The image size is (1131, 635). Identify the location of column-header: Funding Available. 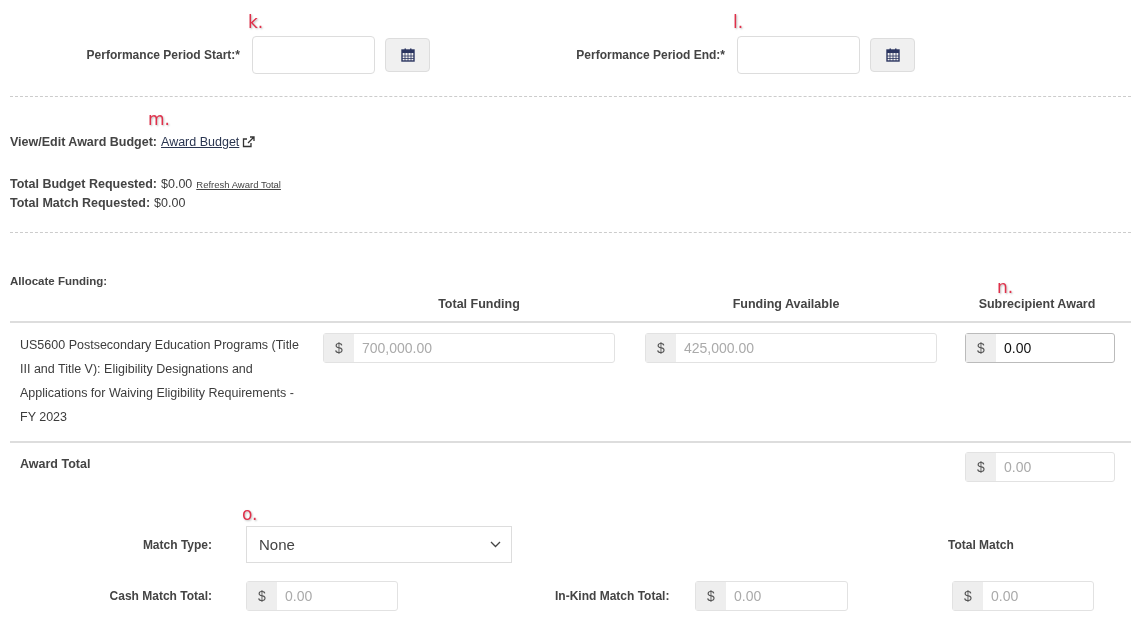
(786, 304).